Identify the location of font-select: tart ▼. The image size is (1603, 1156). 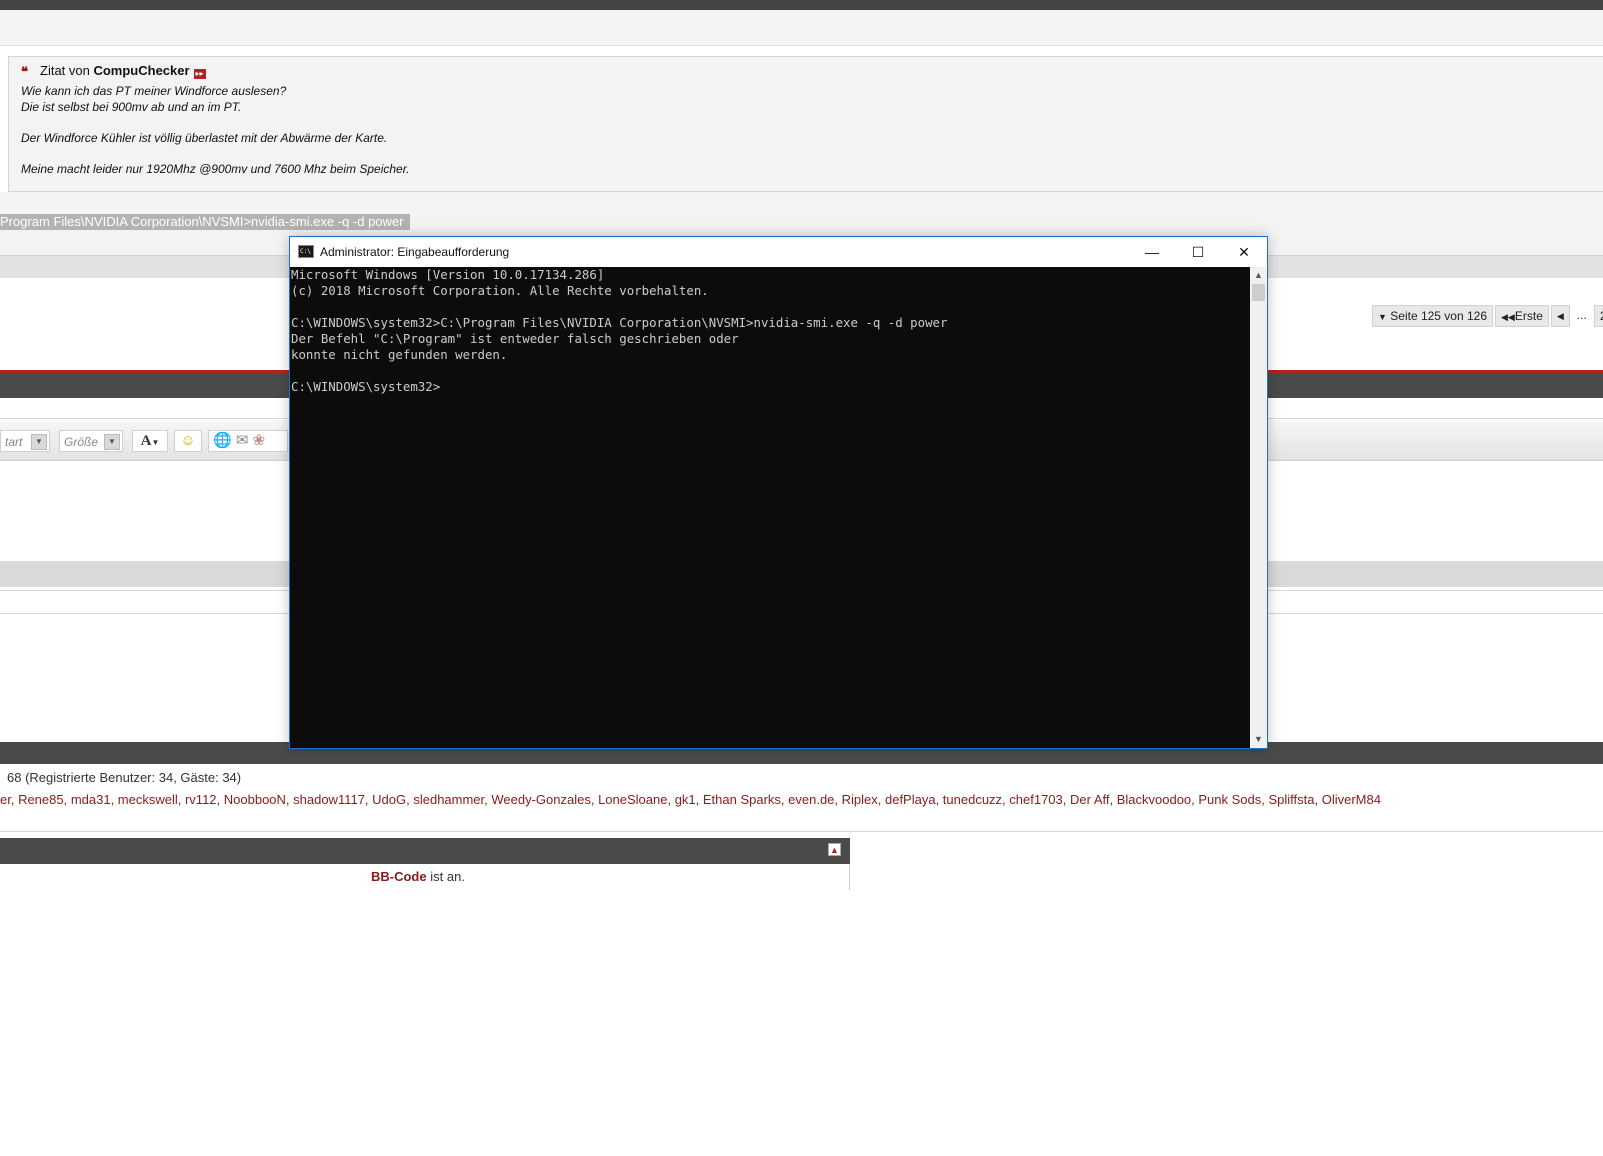
(25, 441).